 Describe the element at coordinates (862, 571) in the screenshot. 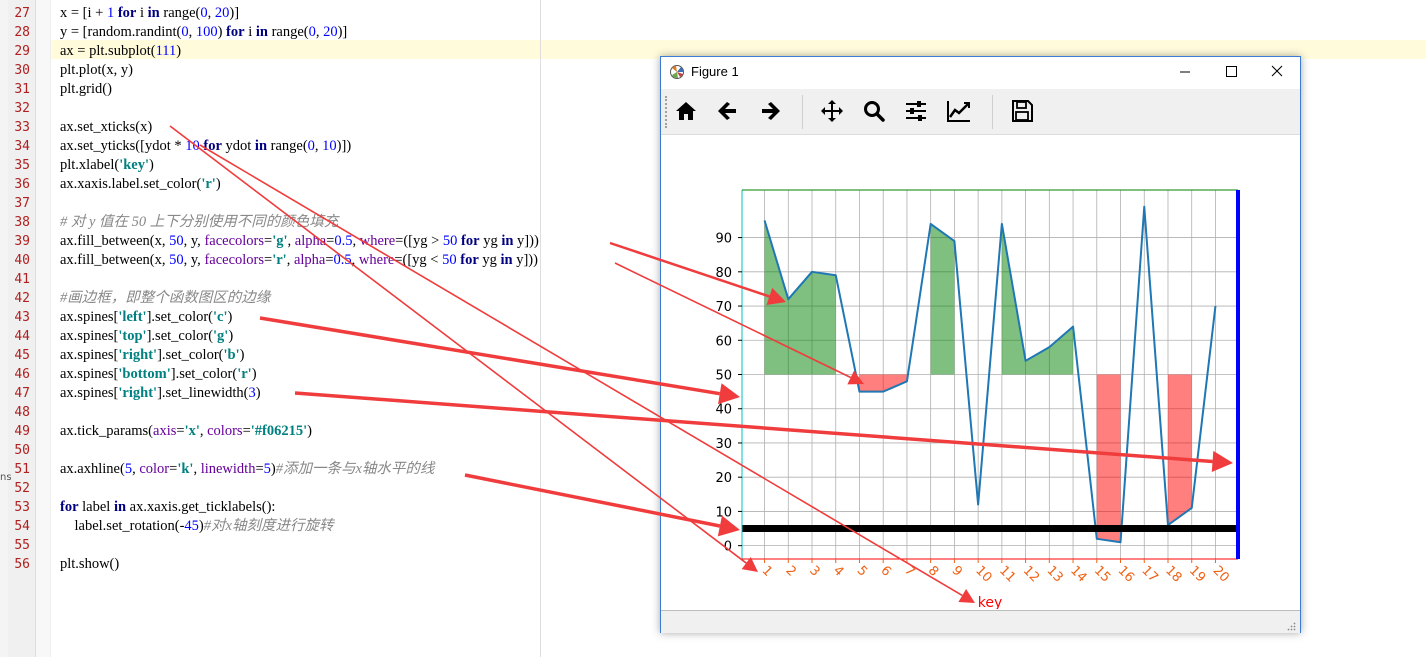

I see `x-tick-label: 5` at that location.